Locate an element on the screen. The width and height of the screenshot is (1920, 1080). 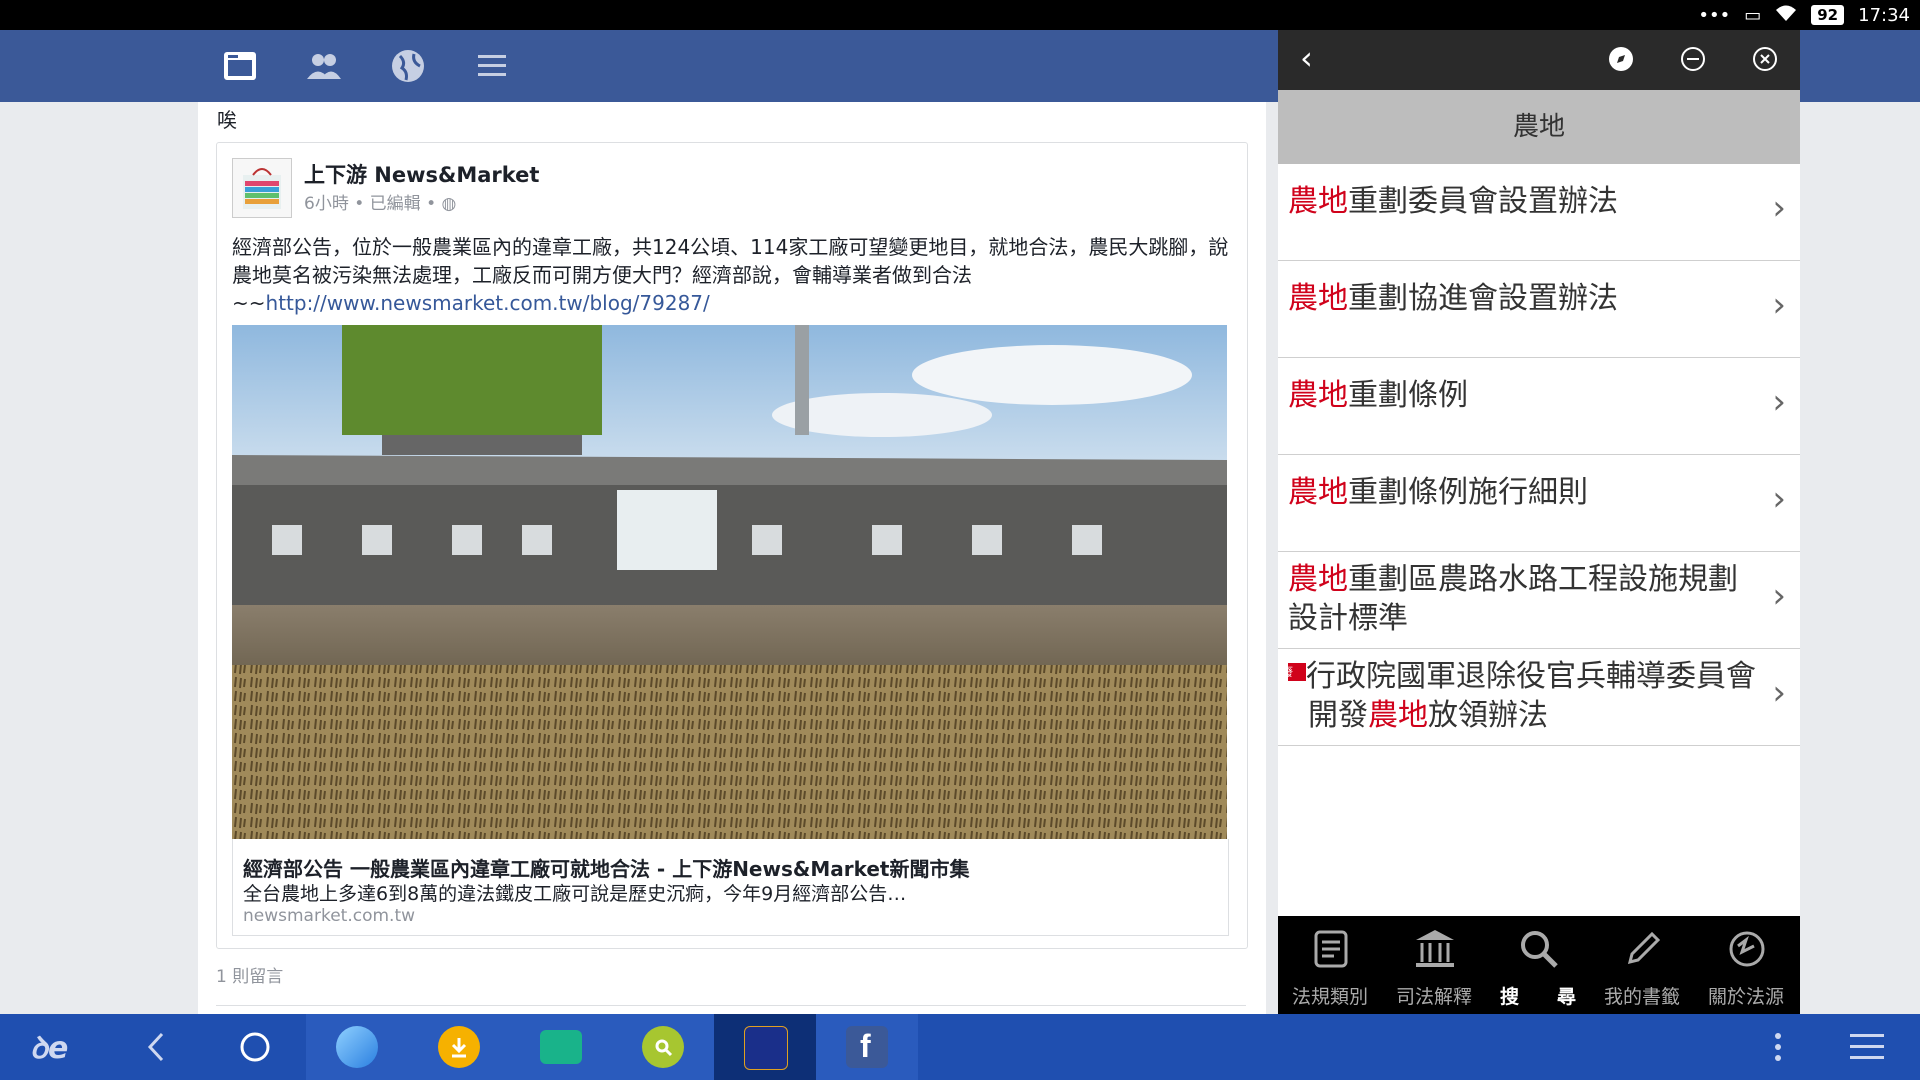
search-keyword: 農地 is located at coordinates (1538, 127).